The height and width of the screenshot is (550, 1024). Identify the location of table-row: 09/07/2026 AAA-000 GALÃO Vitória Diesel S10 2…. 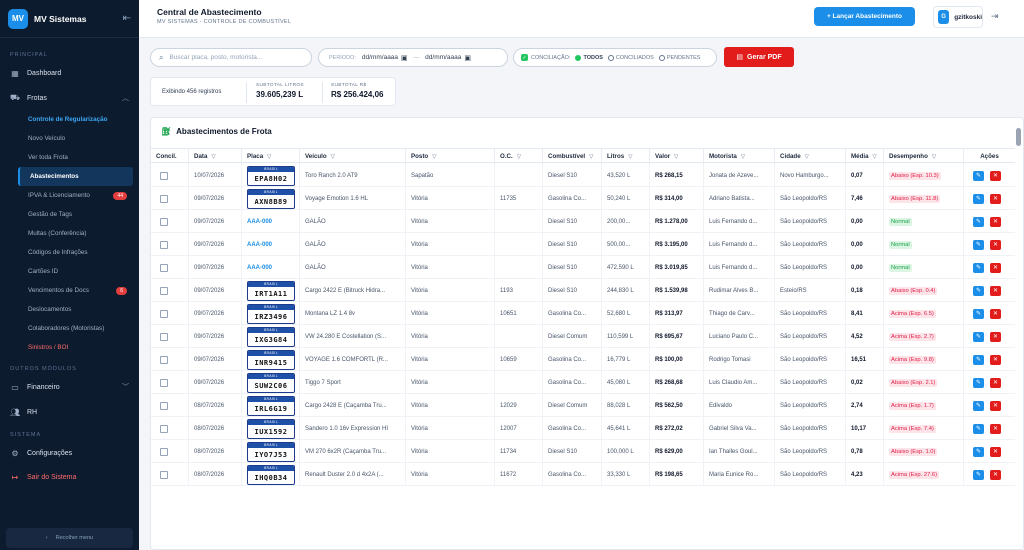
(583, 221).